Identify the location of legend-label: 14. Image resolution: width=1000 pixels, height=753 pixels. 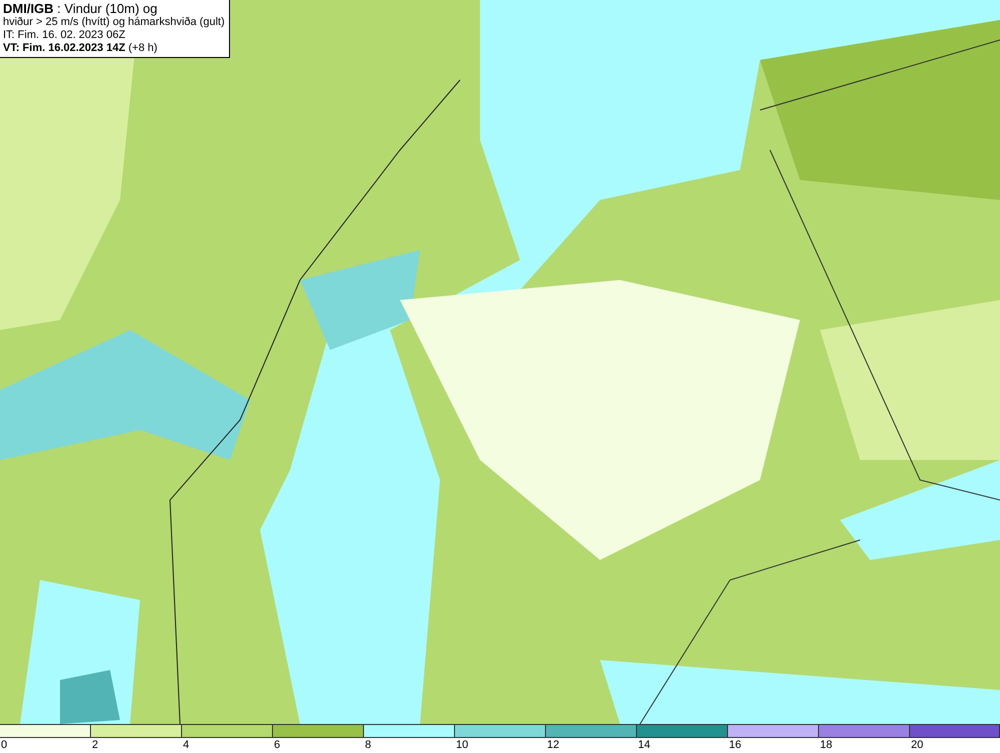
(643, 745).